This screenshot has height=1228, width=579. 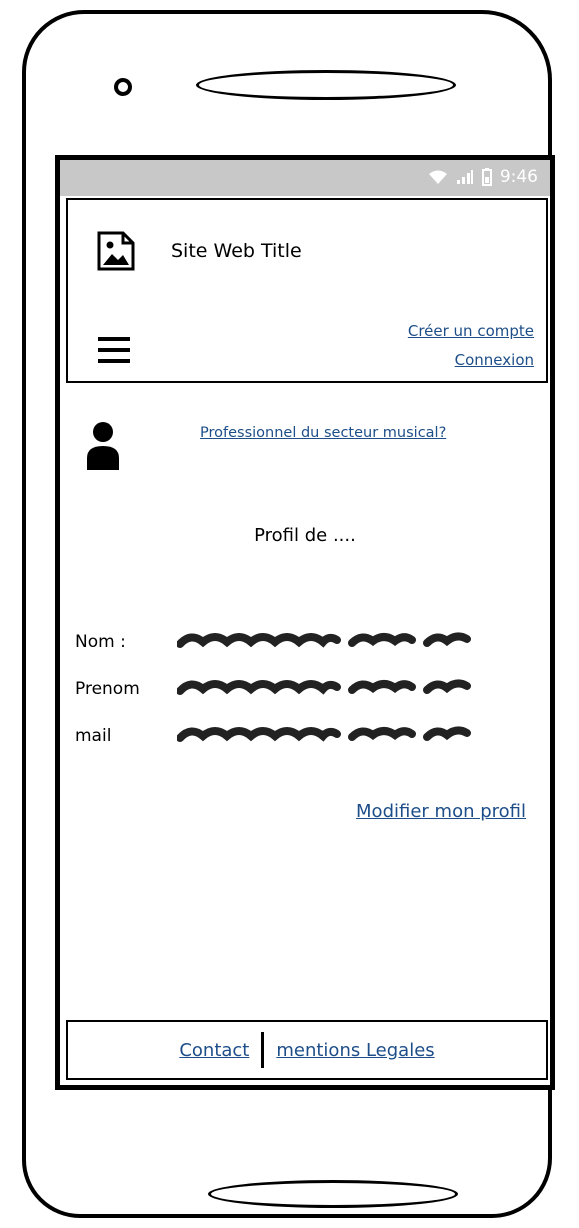 What do you see at coordinates (438, 177) in the screenshot?
I see `wifi-icon` at bounding box center [438, 177].